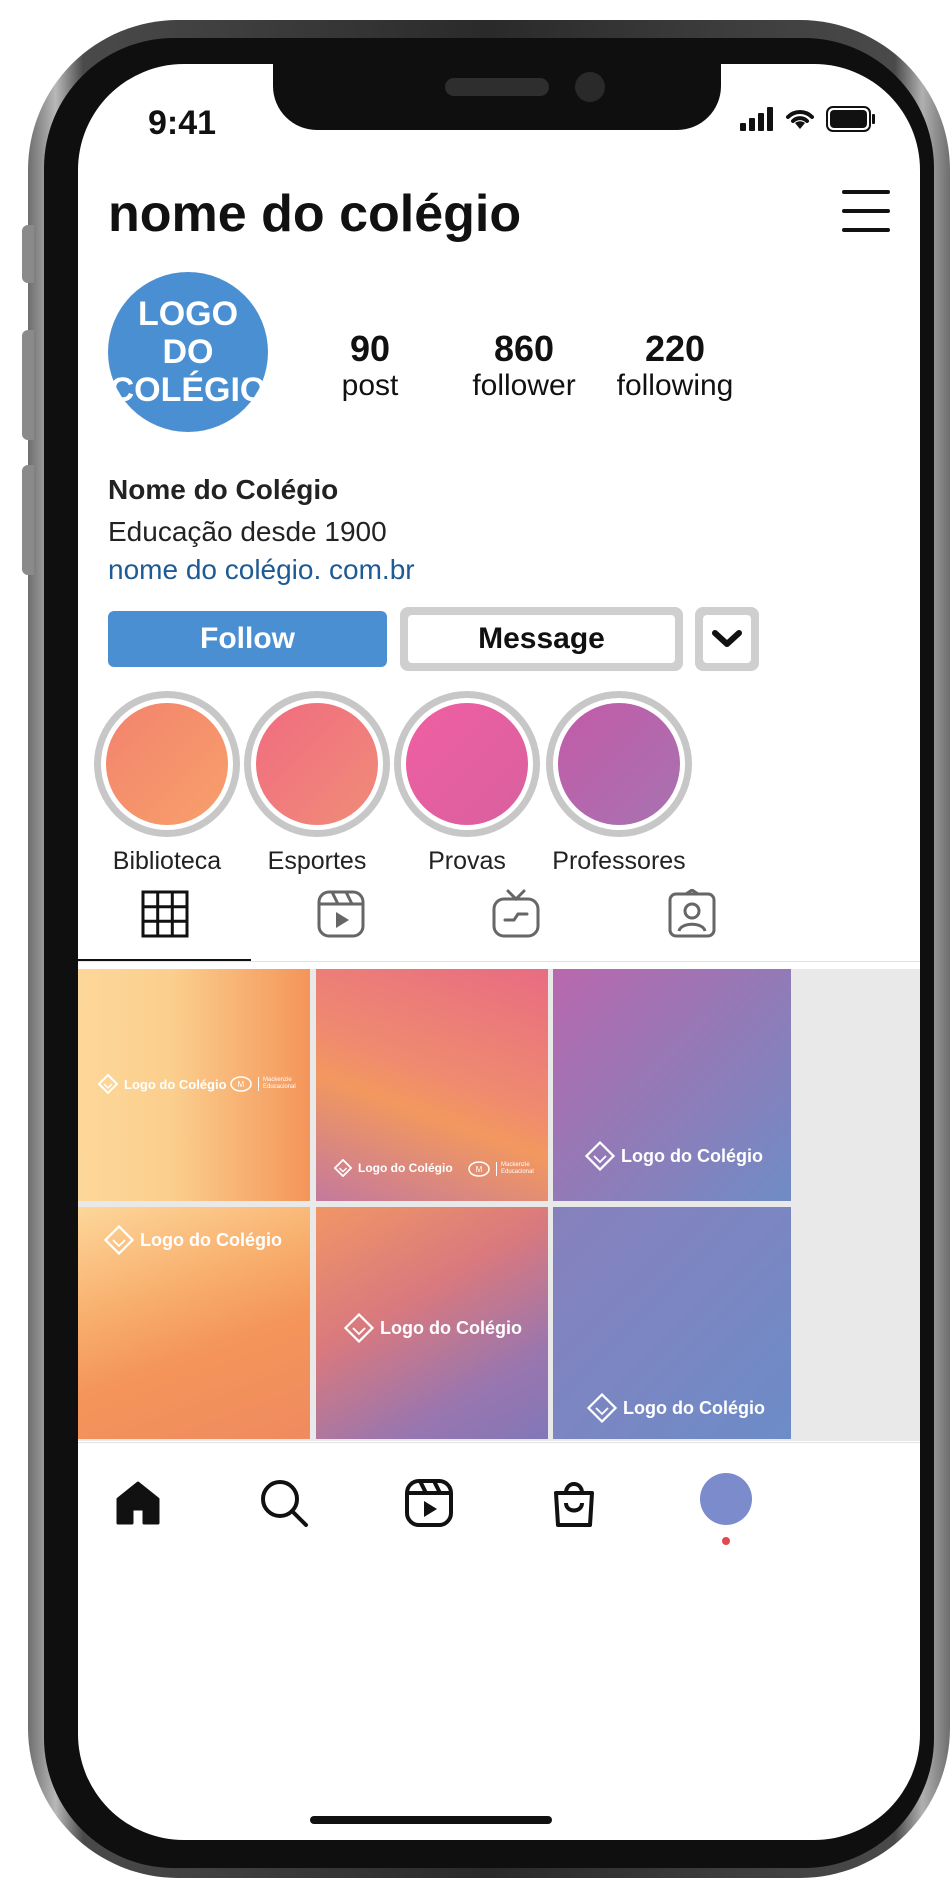 Image resolution: width=950 pixels, height=1880 pixels. I want to click on tagged-user-icon, so click(692, 913).